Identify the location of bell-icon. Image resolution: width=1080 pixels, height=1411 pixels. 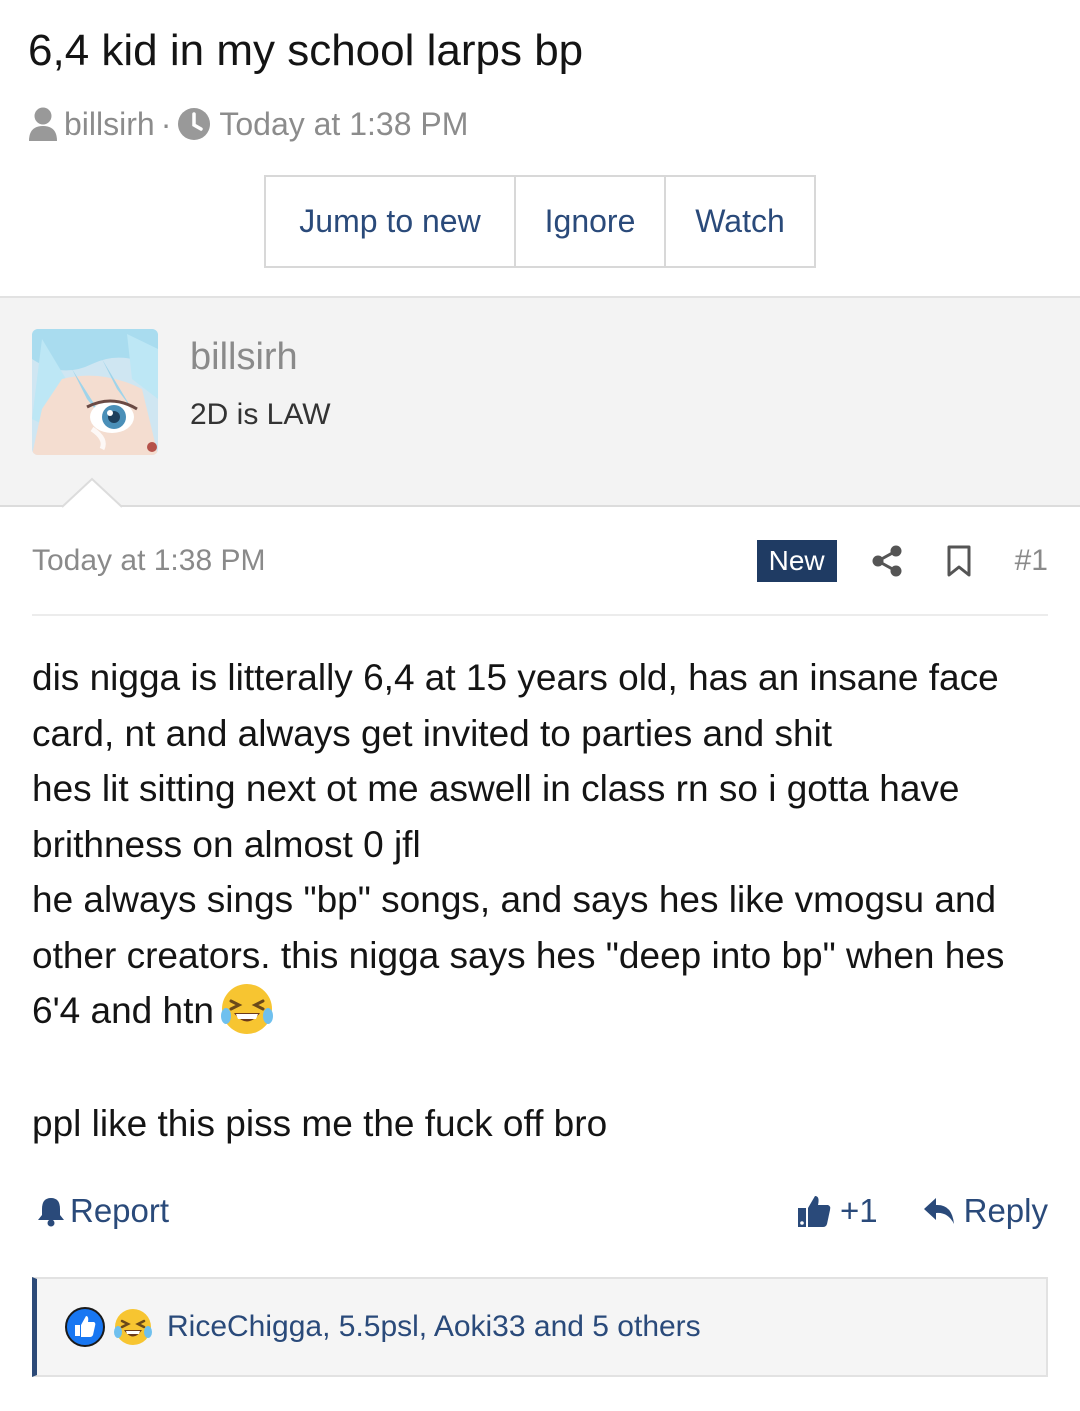
(51, 1212).